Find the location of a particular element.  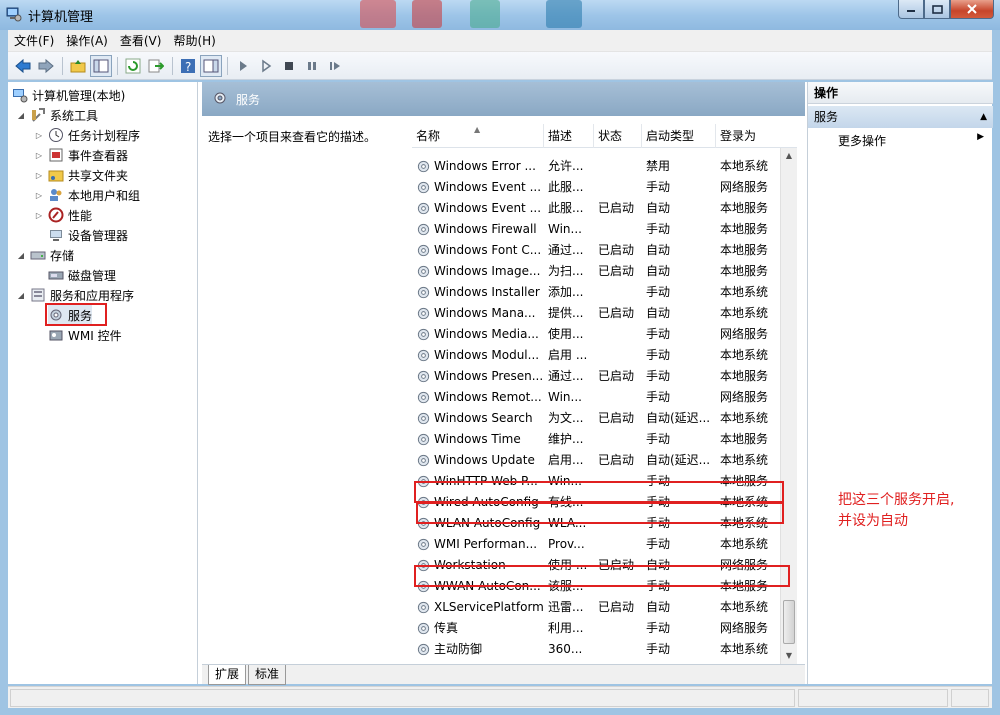

actions-section-services: 服务 ▲ is located at coordinates (900, 117).